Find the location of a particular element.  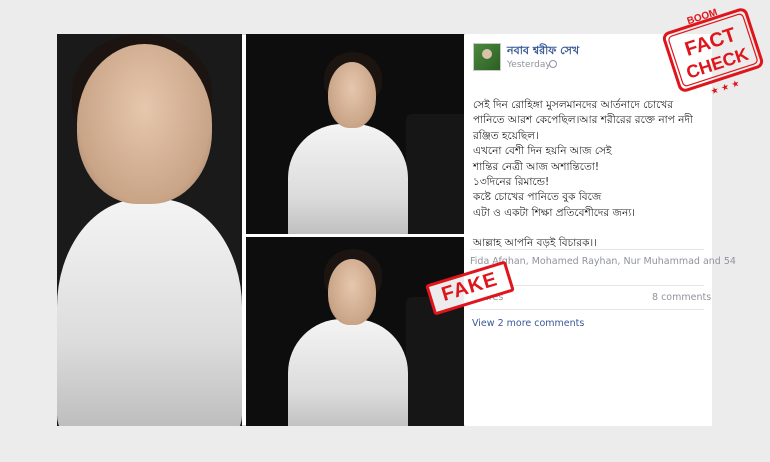

globe-icon is located at coordinates (553, 64).